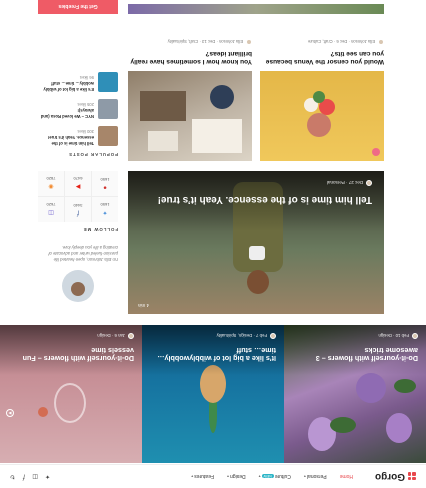  I want to click on social-count: 6470, so click(78, 179).